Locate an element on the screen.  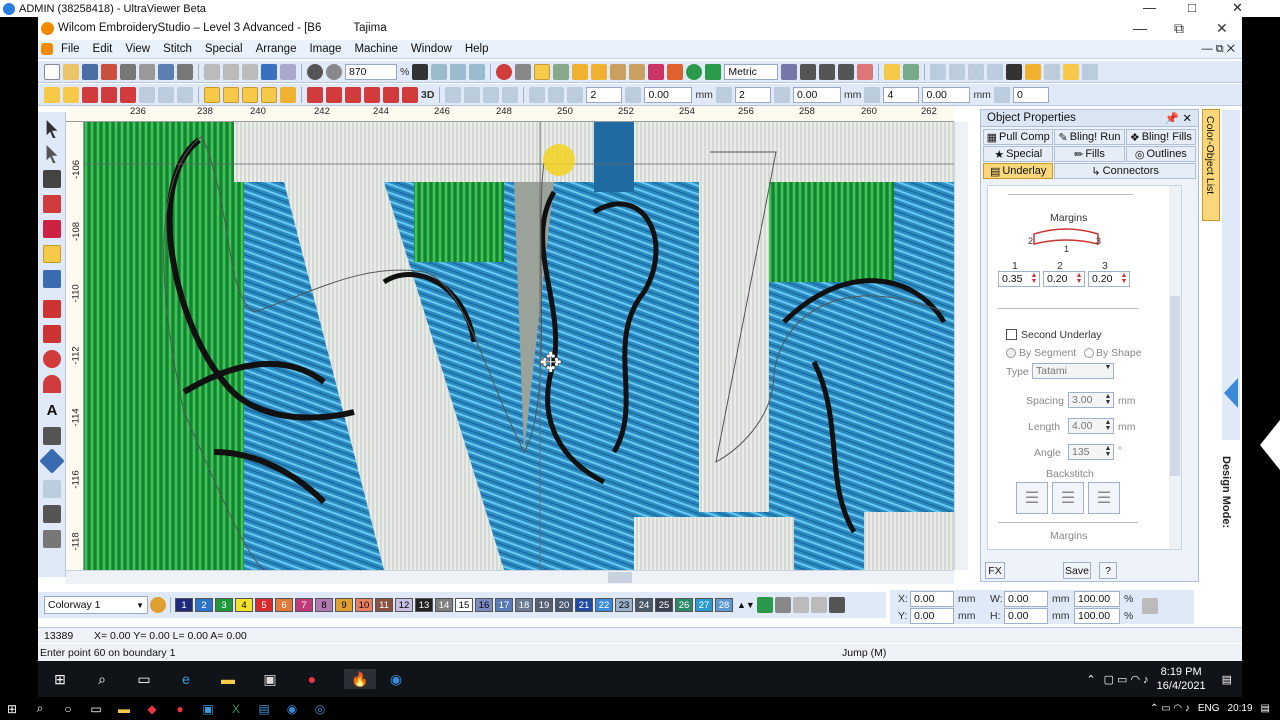
wilcom-taskbar-icon: 🔥 is located at coordinates (360, 679).